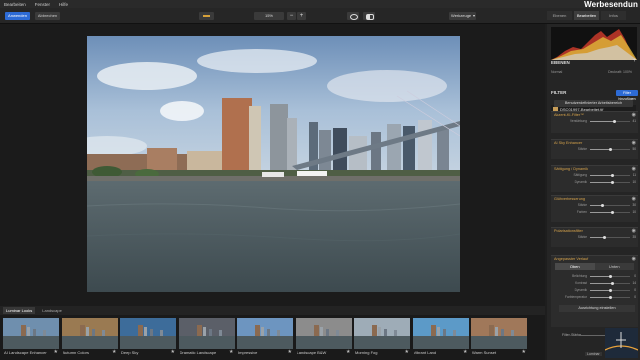 Image resolution: width=640 pixels, height=360 pixels. Describe the element at coordinates (560, 62) in the screenshot. I see `layers-title: EBENEN` at that location.